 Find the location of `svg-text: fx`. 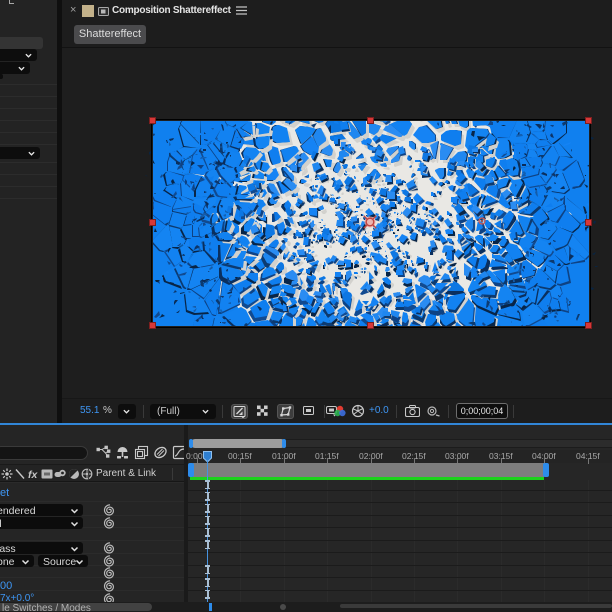

svg-text: fx is located at coordinates (33, 474).